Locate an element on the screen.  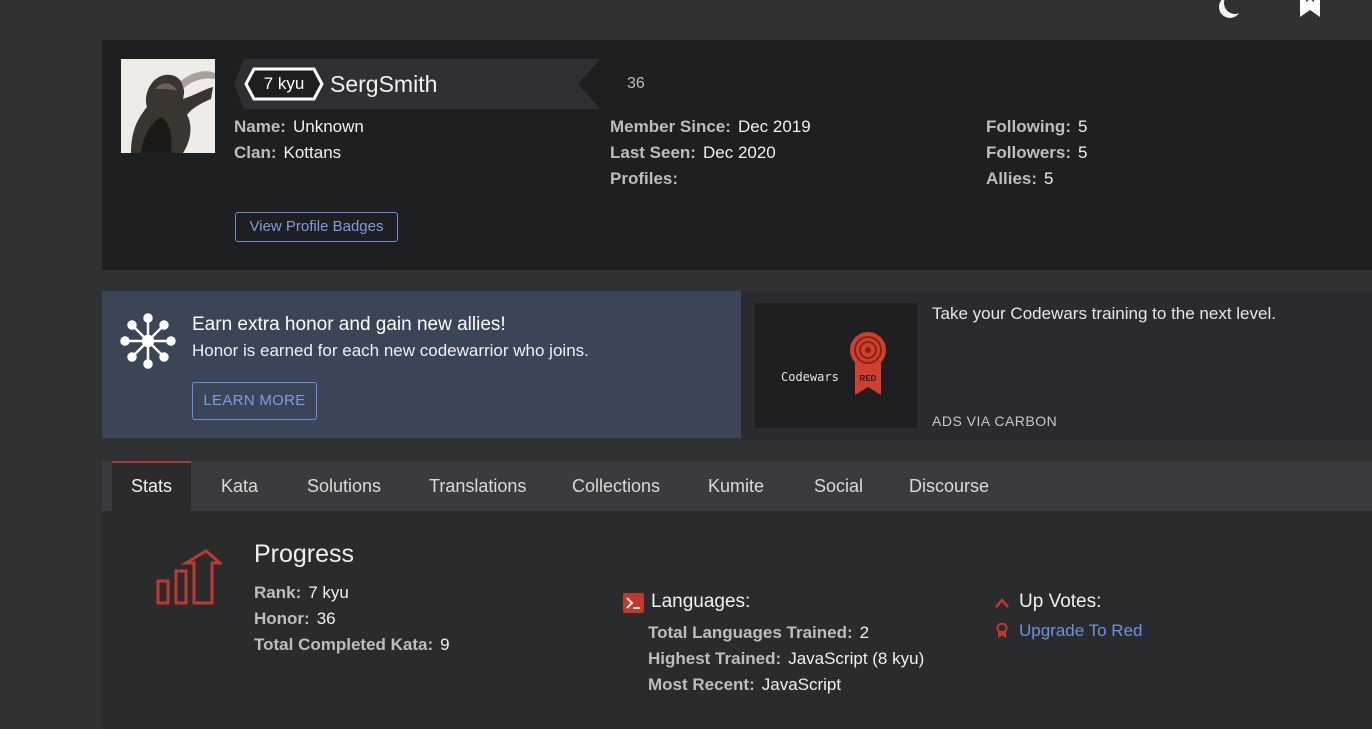
rank-label: 7 kyu is located at coordinates (284, 83).